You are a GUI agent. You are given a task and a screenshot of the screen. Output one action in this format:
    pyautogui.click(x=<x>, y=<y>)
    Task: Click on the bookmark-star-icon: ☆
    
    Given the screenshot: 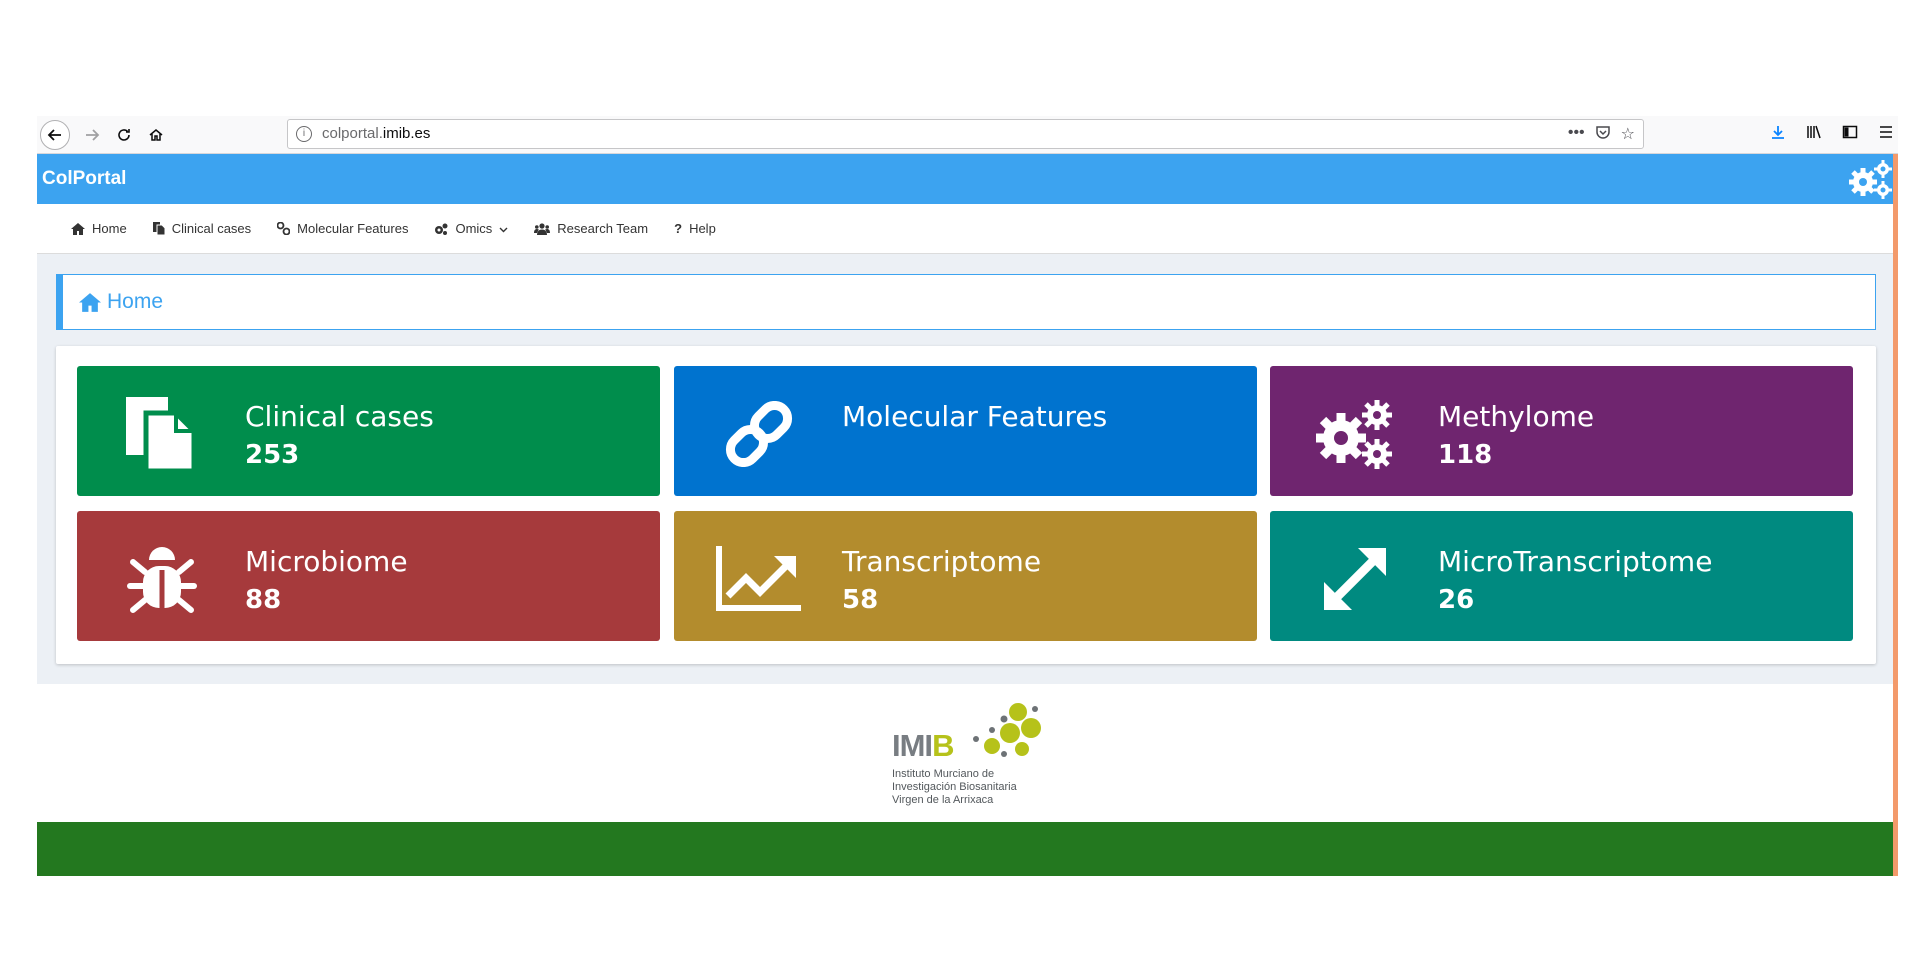 What is the action you would take?
    pyautogui.click(x=1628, y=134)
    